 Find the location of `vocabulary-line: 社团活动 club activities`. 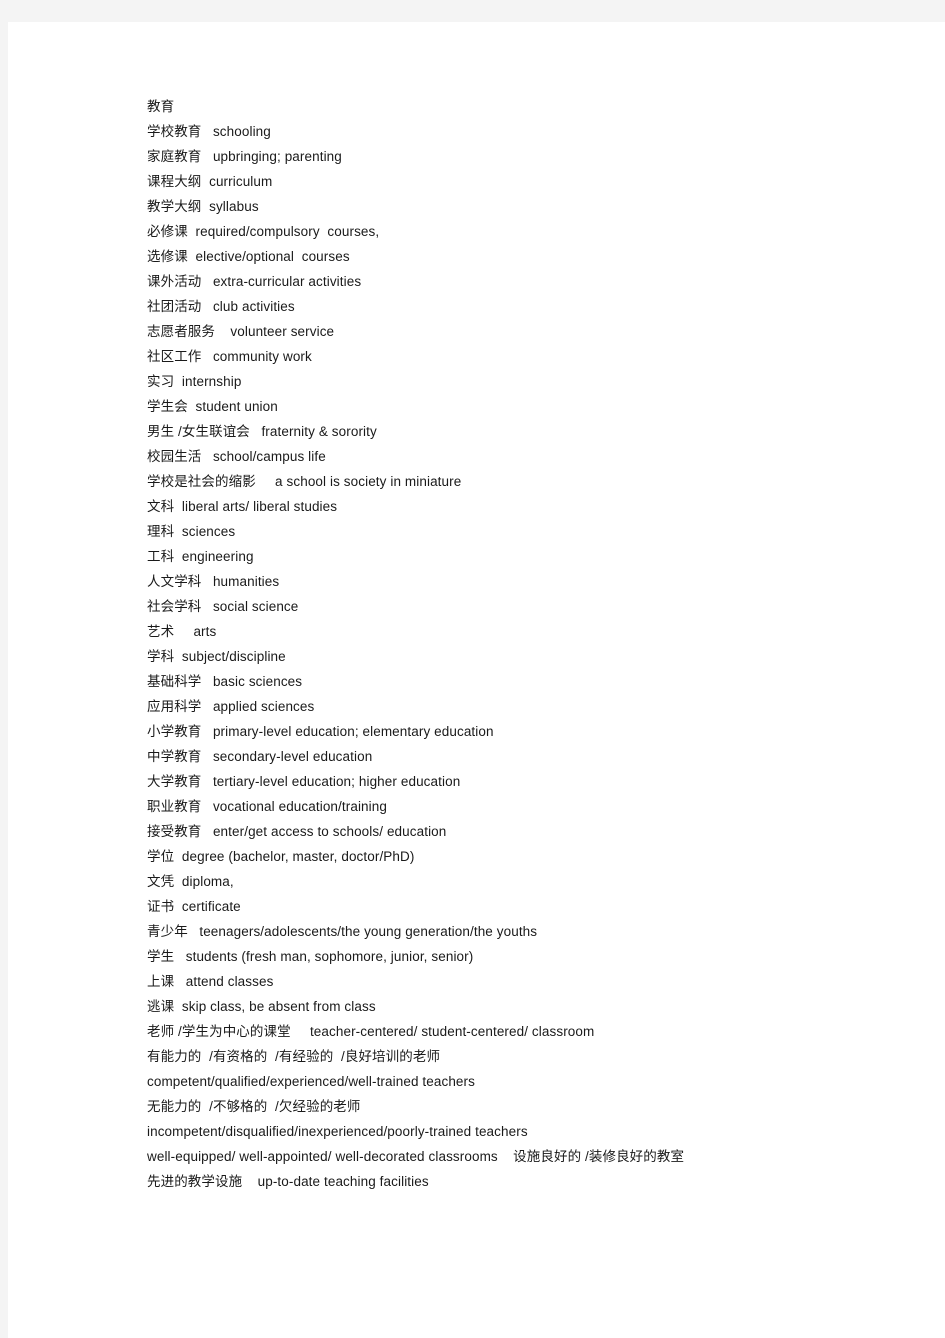

vocabulary-line: 社团活动 club activities is located at coordinates (221, 306).